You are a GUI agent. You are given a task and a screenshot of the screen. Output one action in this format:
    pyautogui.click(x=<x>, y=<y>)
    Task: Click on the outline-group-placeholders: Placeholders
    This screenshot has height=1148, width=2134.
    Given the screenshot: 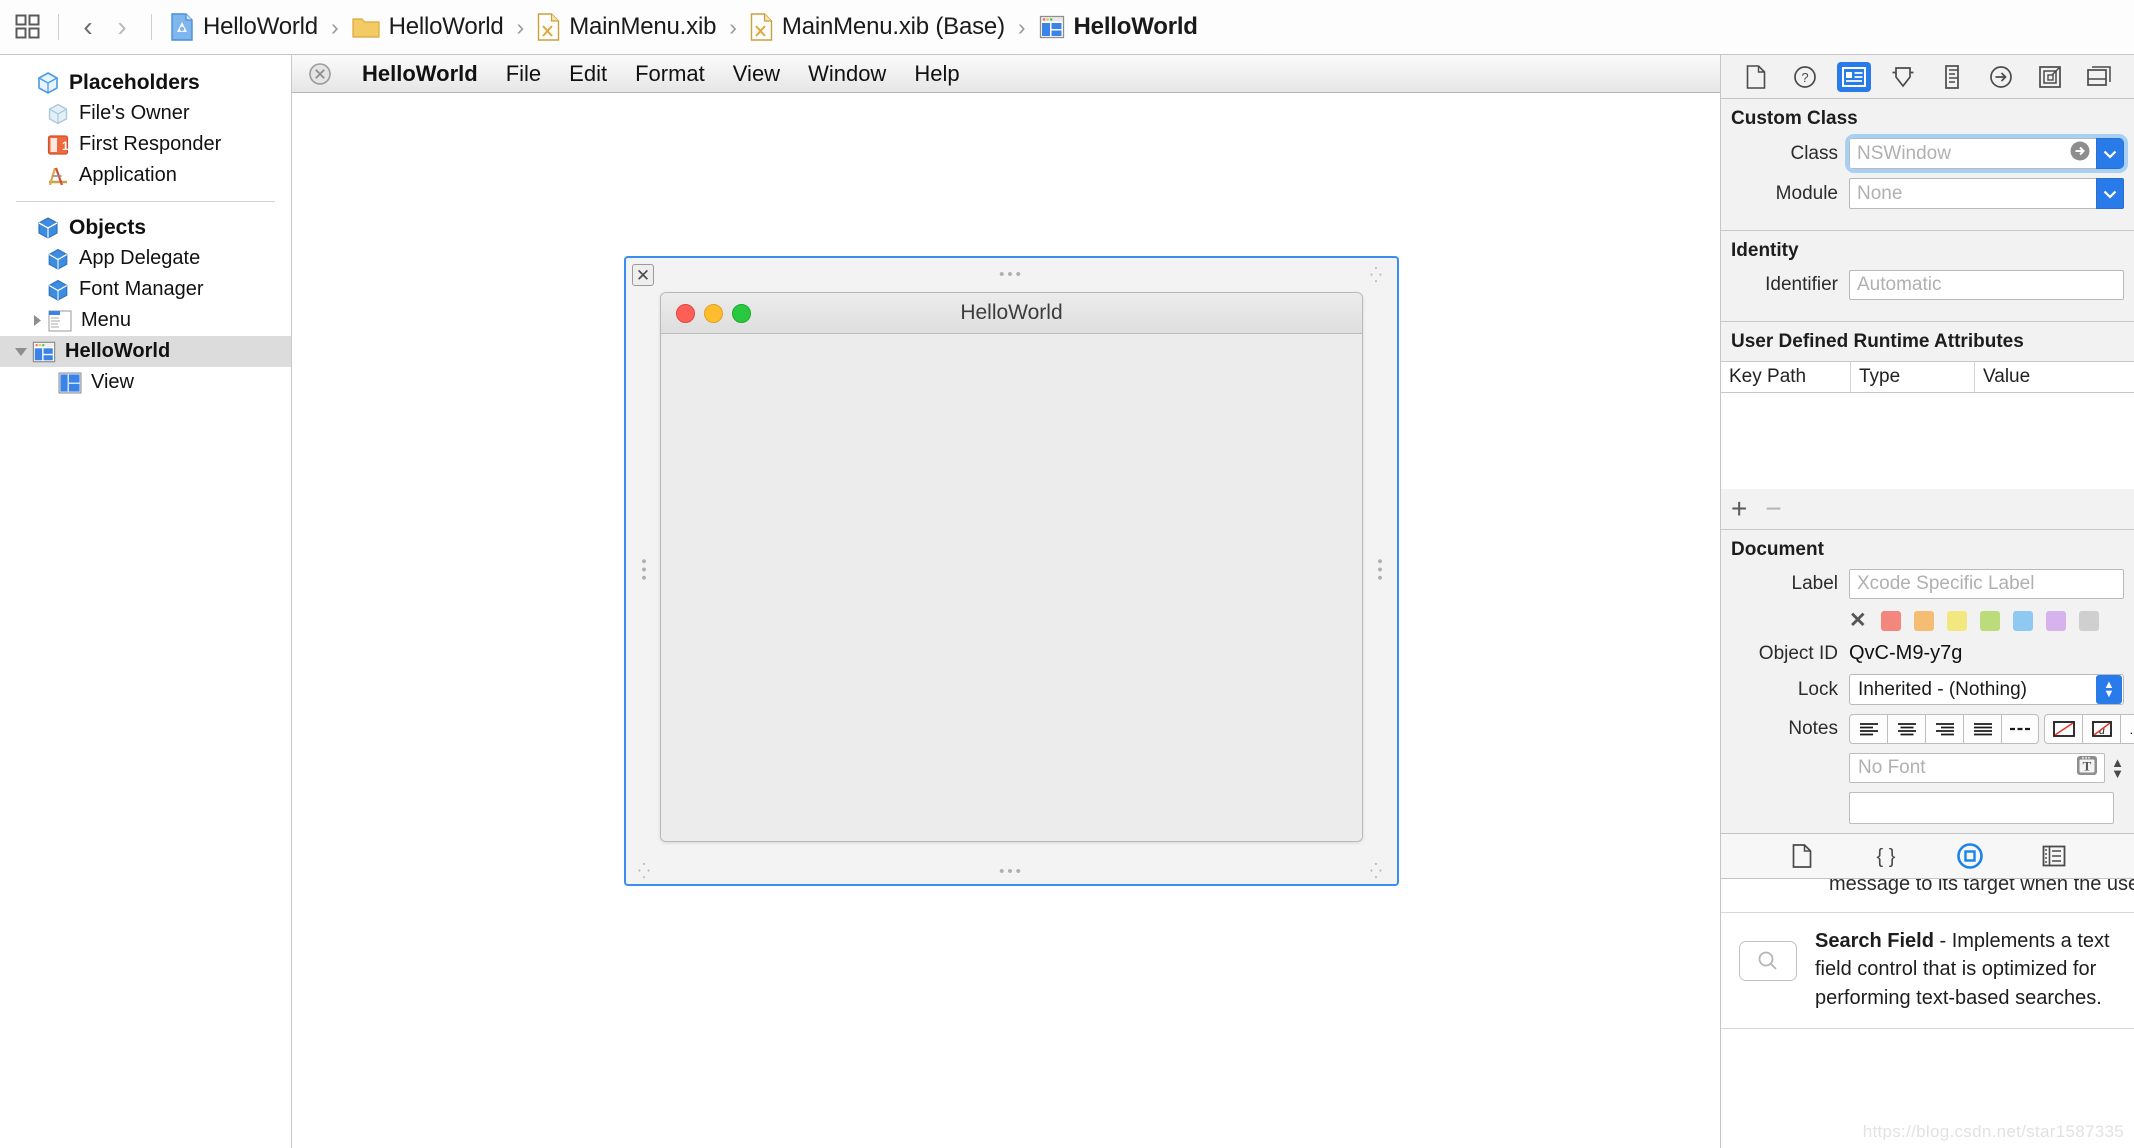 What is the action you would take?
    pyautogui.click(x=145, y=82)
    